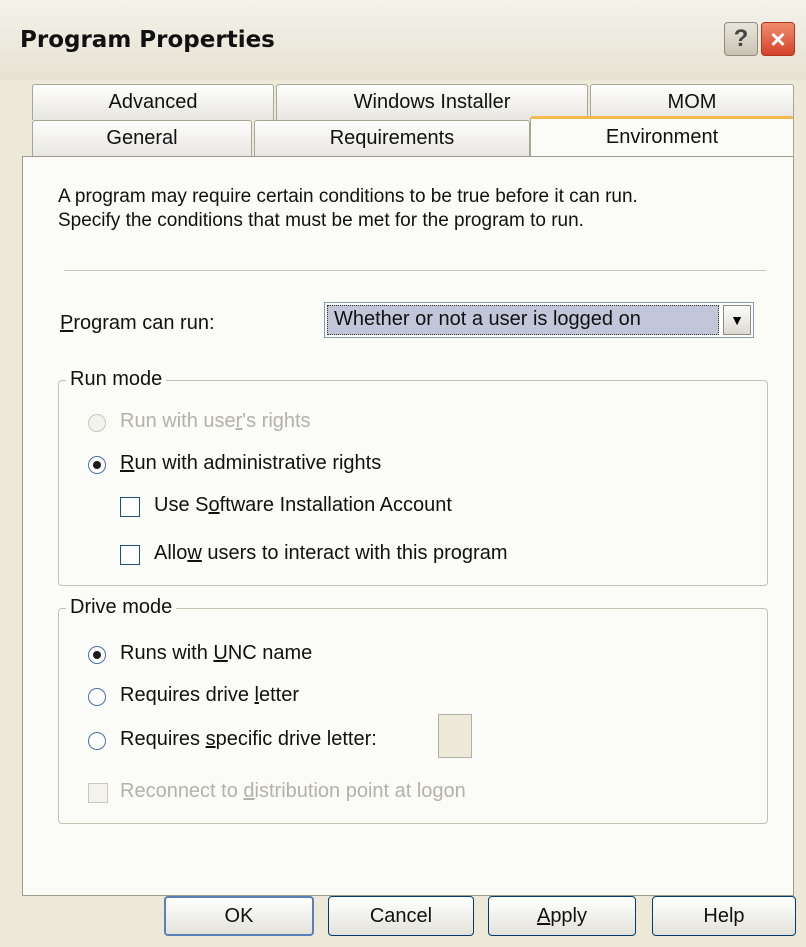 This screenshot has width=806, height=947. What do you see at coordinates (303, 505) in the screenshot?
I see `use-software-installation-account-label: Use Software Installation Account` at bounding box center [303, 505].